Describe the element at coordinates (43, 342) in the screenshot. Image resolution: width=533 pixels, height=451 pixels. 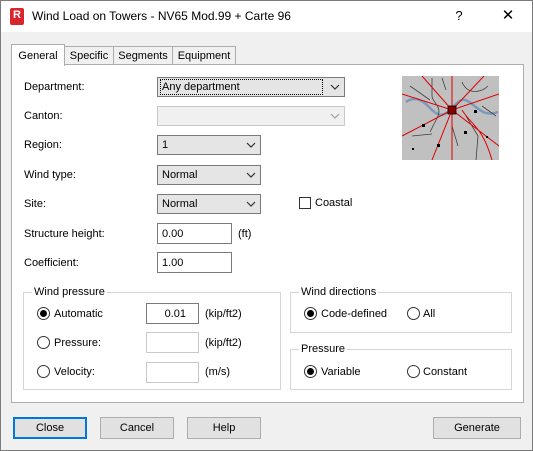
I see `pressure-radio` at that location.